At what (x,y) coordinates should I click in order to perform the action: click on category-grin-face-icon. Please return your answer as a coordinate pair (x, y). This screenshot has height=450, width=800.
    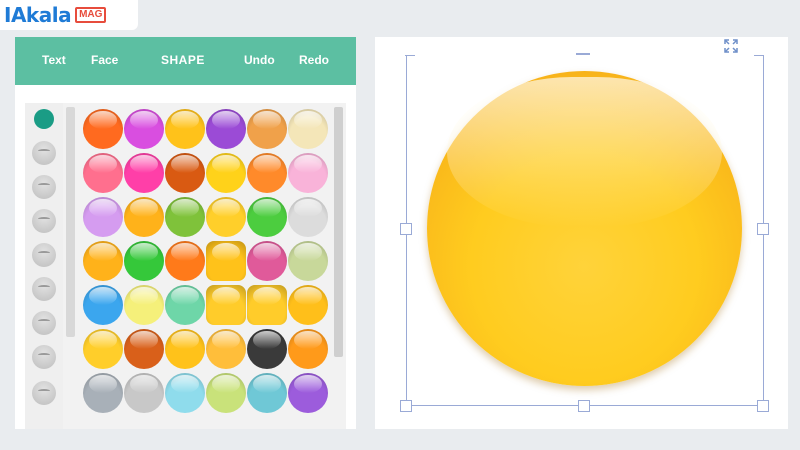
    Looking at the image, I should click on (44, 289).